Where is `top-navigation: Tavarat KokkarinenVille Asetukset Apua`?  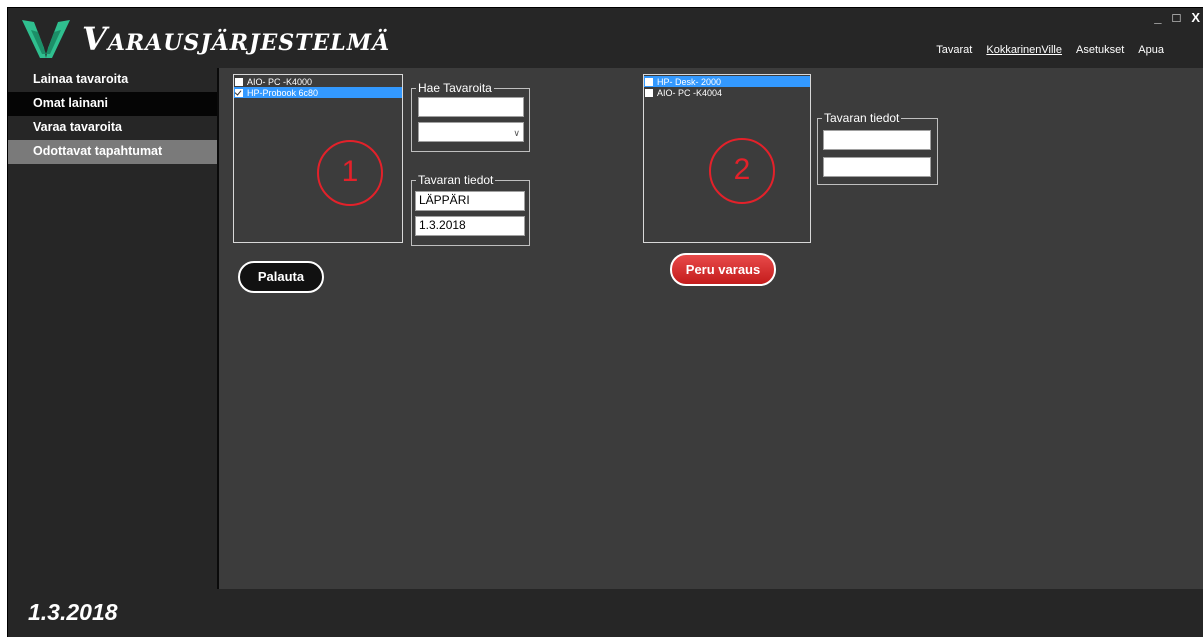 top-navigation: Tavarat KokkarinenVille Asetukset Apua is located at coordinates (1050, 50).